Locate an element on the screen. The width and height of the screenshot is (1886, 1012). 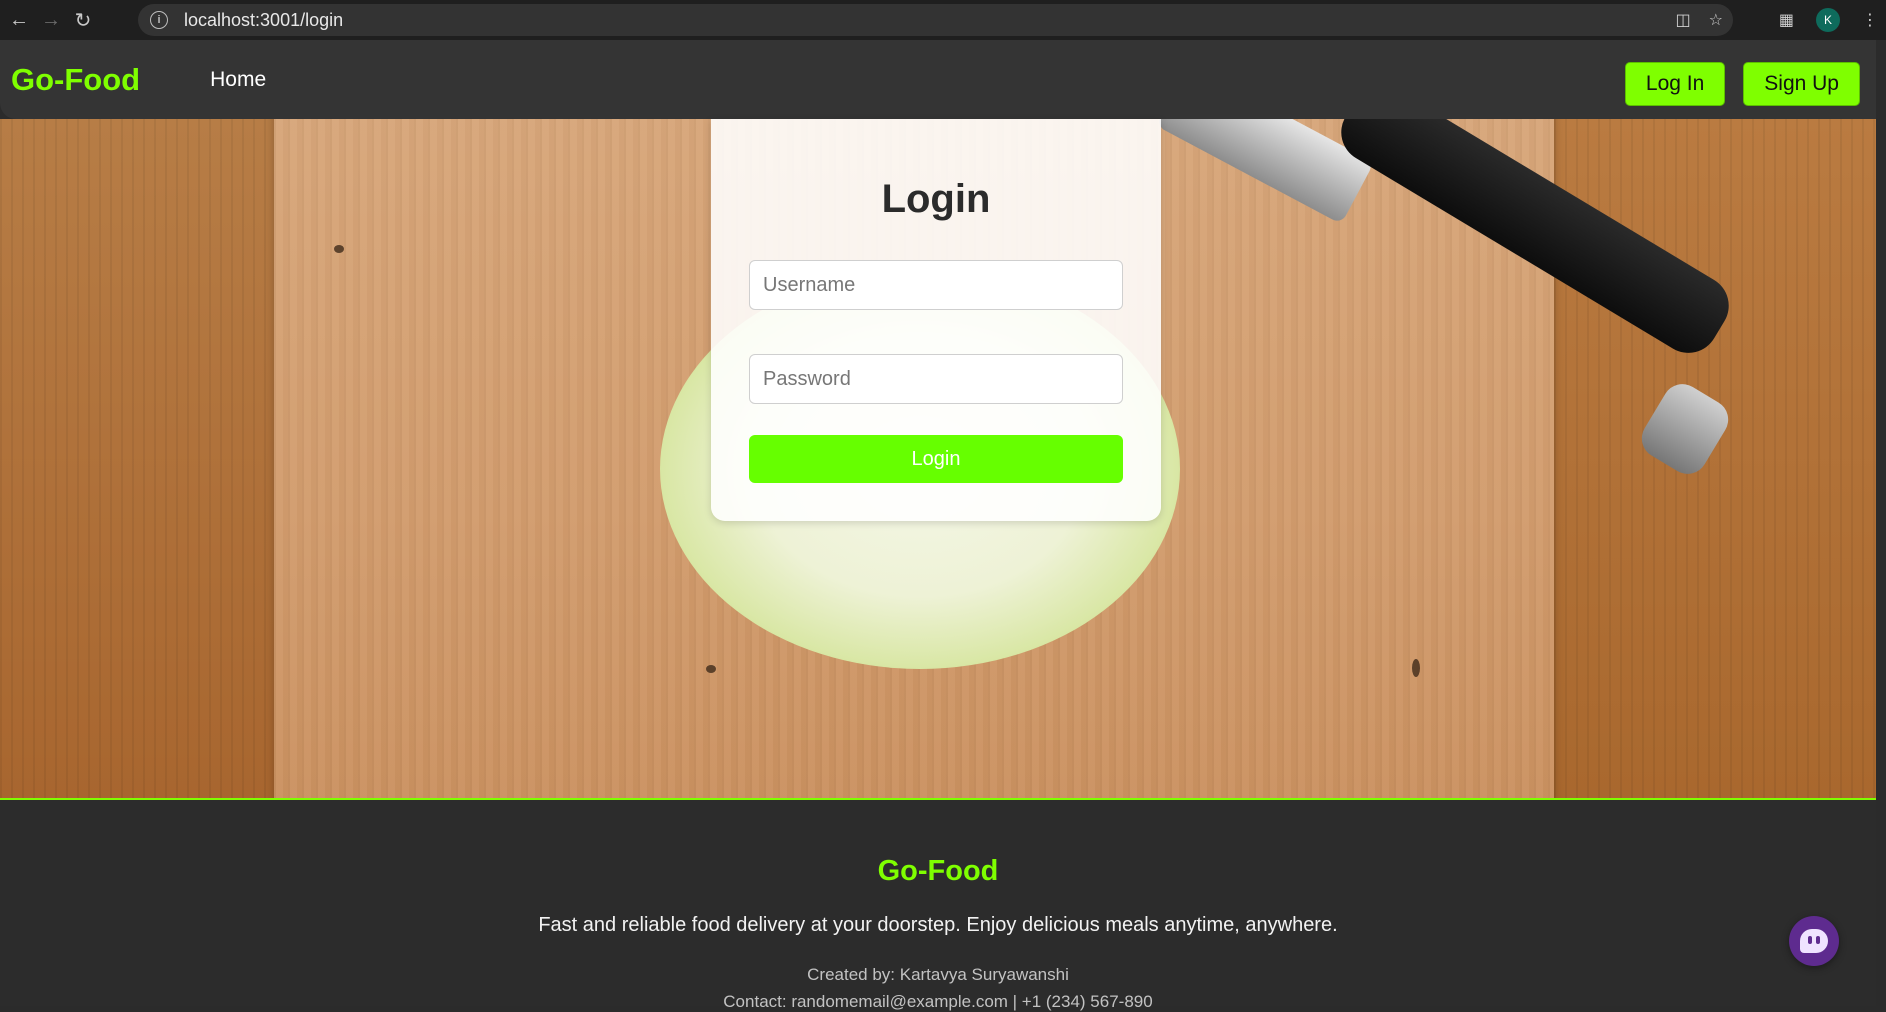
extensions-icon: ▦ is located at coordinates (1786, 20).